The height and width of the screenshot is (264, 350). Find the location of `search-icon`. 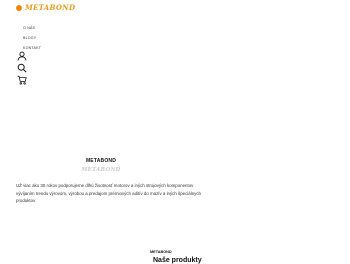

search-icon is located at coordinates (22, 68).